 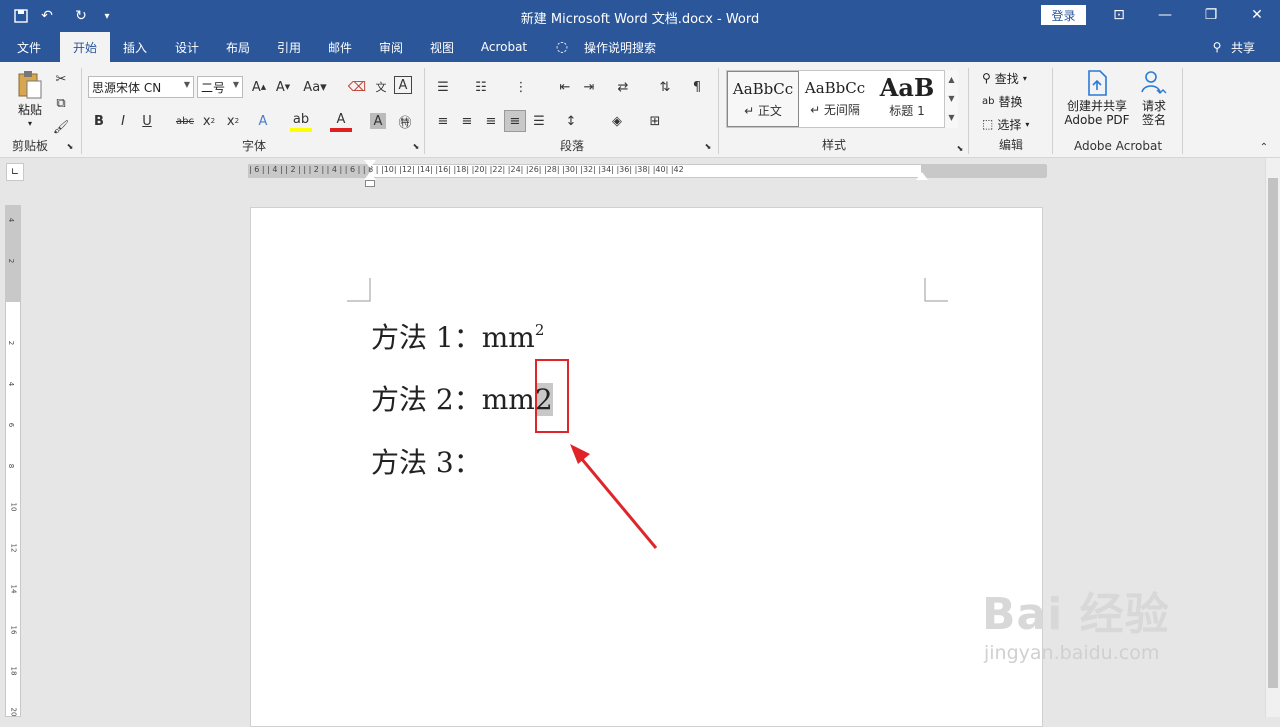 I want to click on login-button: 登录, so click(x=1063, y=15).